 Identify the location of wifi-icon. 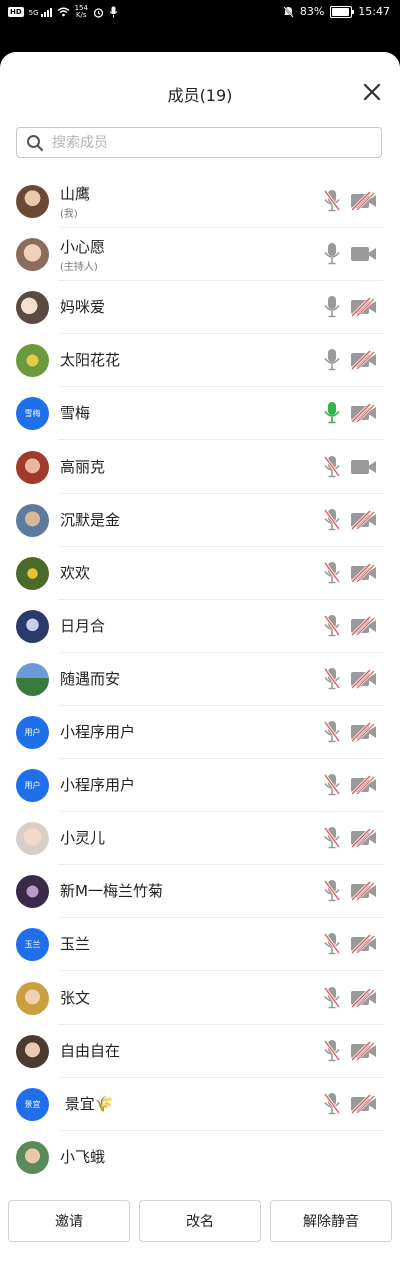
(63, 12).